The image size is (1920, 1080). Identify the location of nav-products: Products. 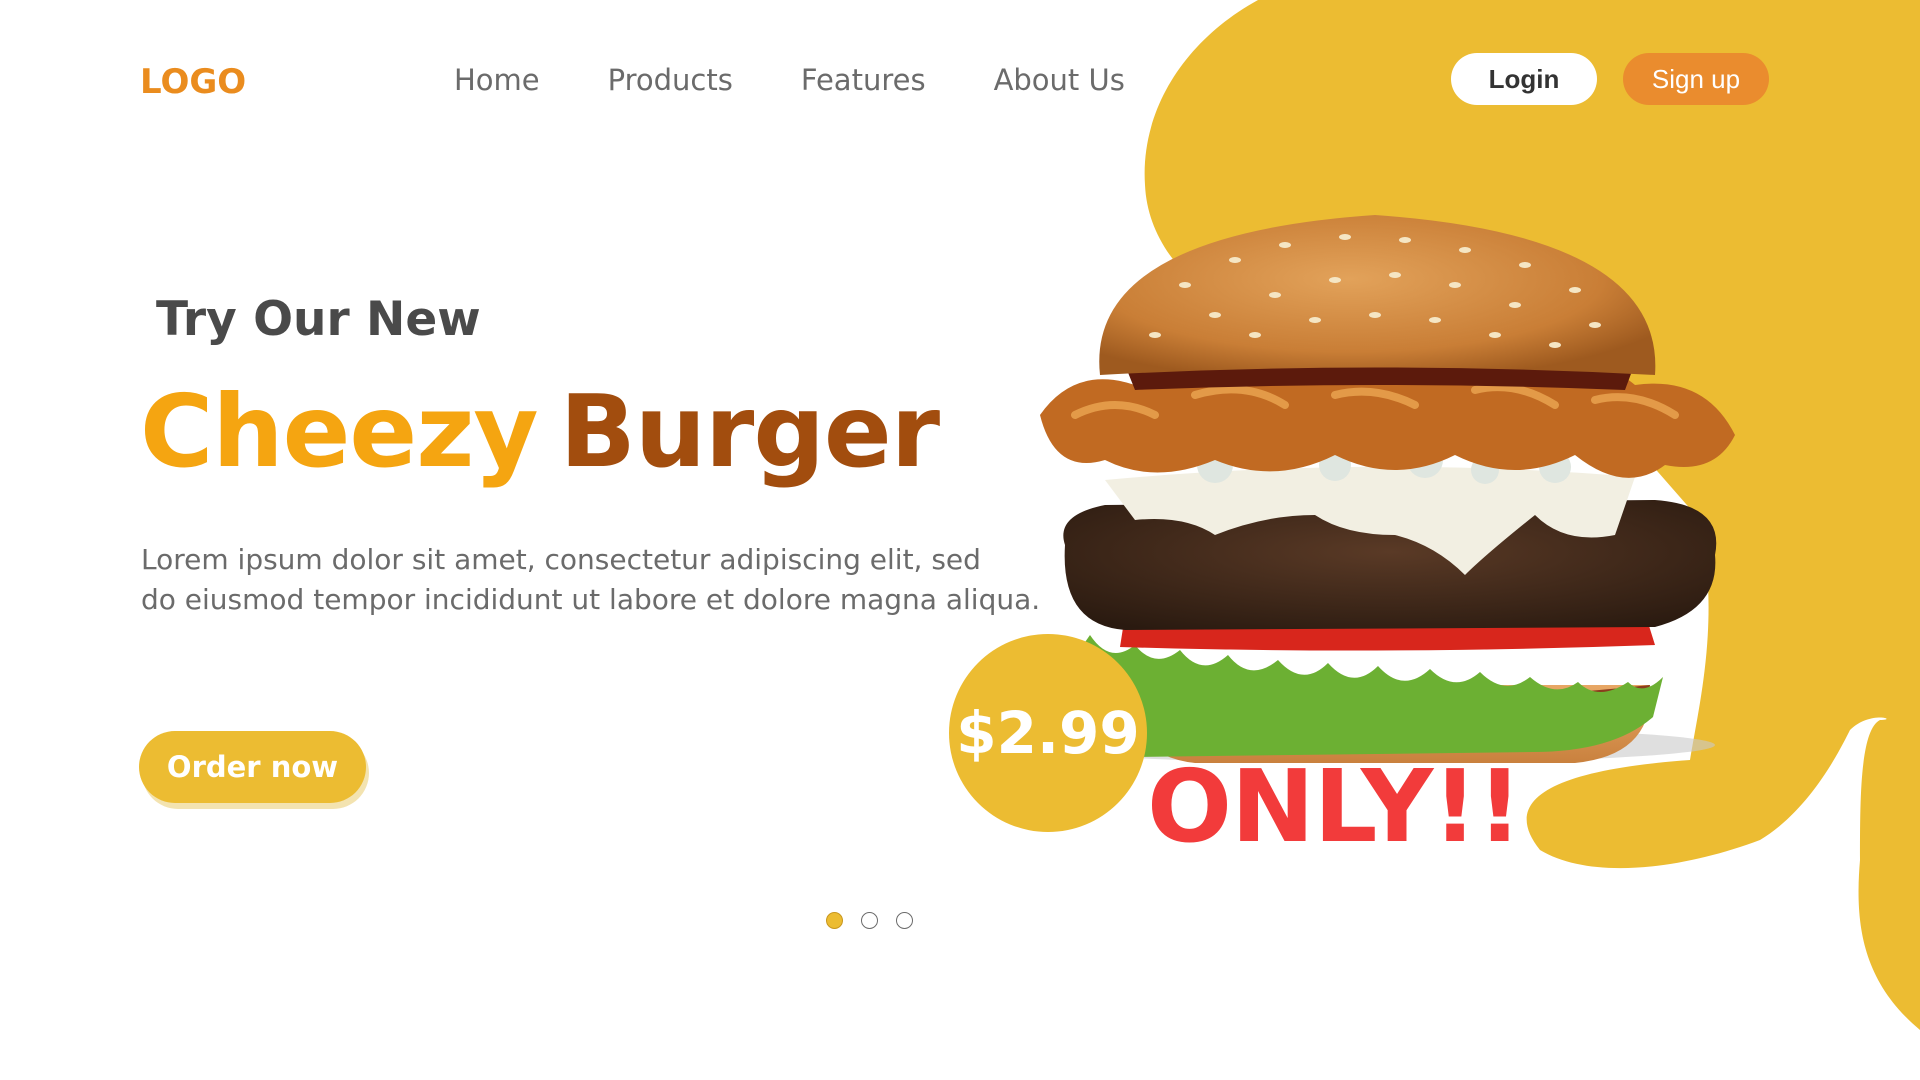
(670, 80).